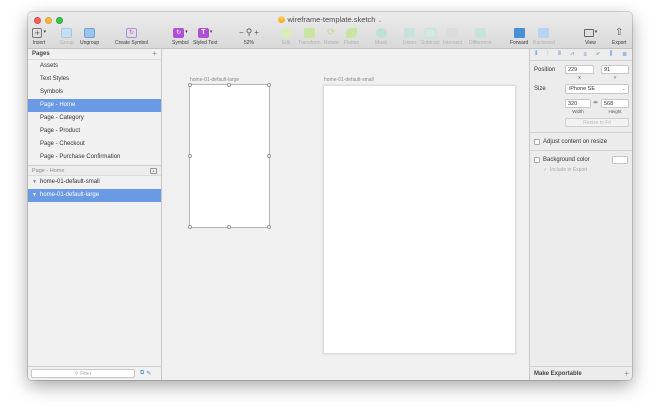 This screenshot has width=660, height=419. I want to click on forward-label: Forward, so click(519, 43).